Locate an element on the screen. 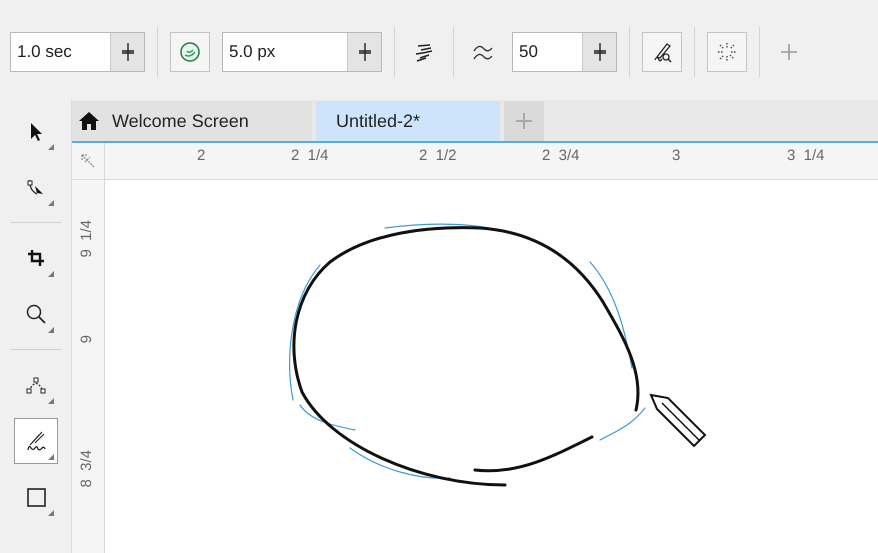  ruler-label: 8 3/4 is located at coordinates (86, 469).